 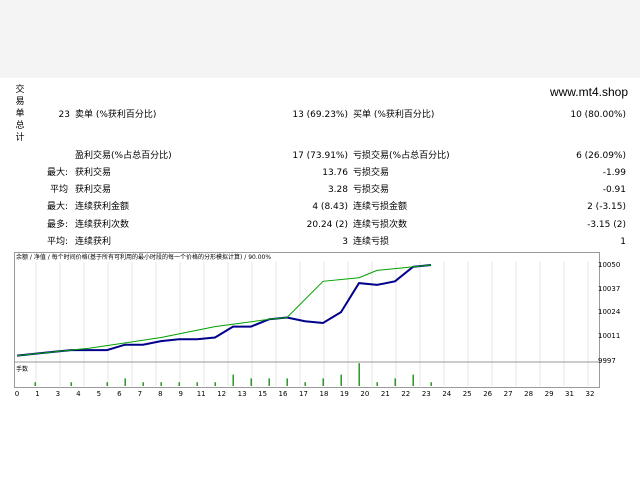 What do you see at coordinates (385, 394) in the screenshot?
I see `x-tick-label: 21` at bounding box center [385, 394].